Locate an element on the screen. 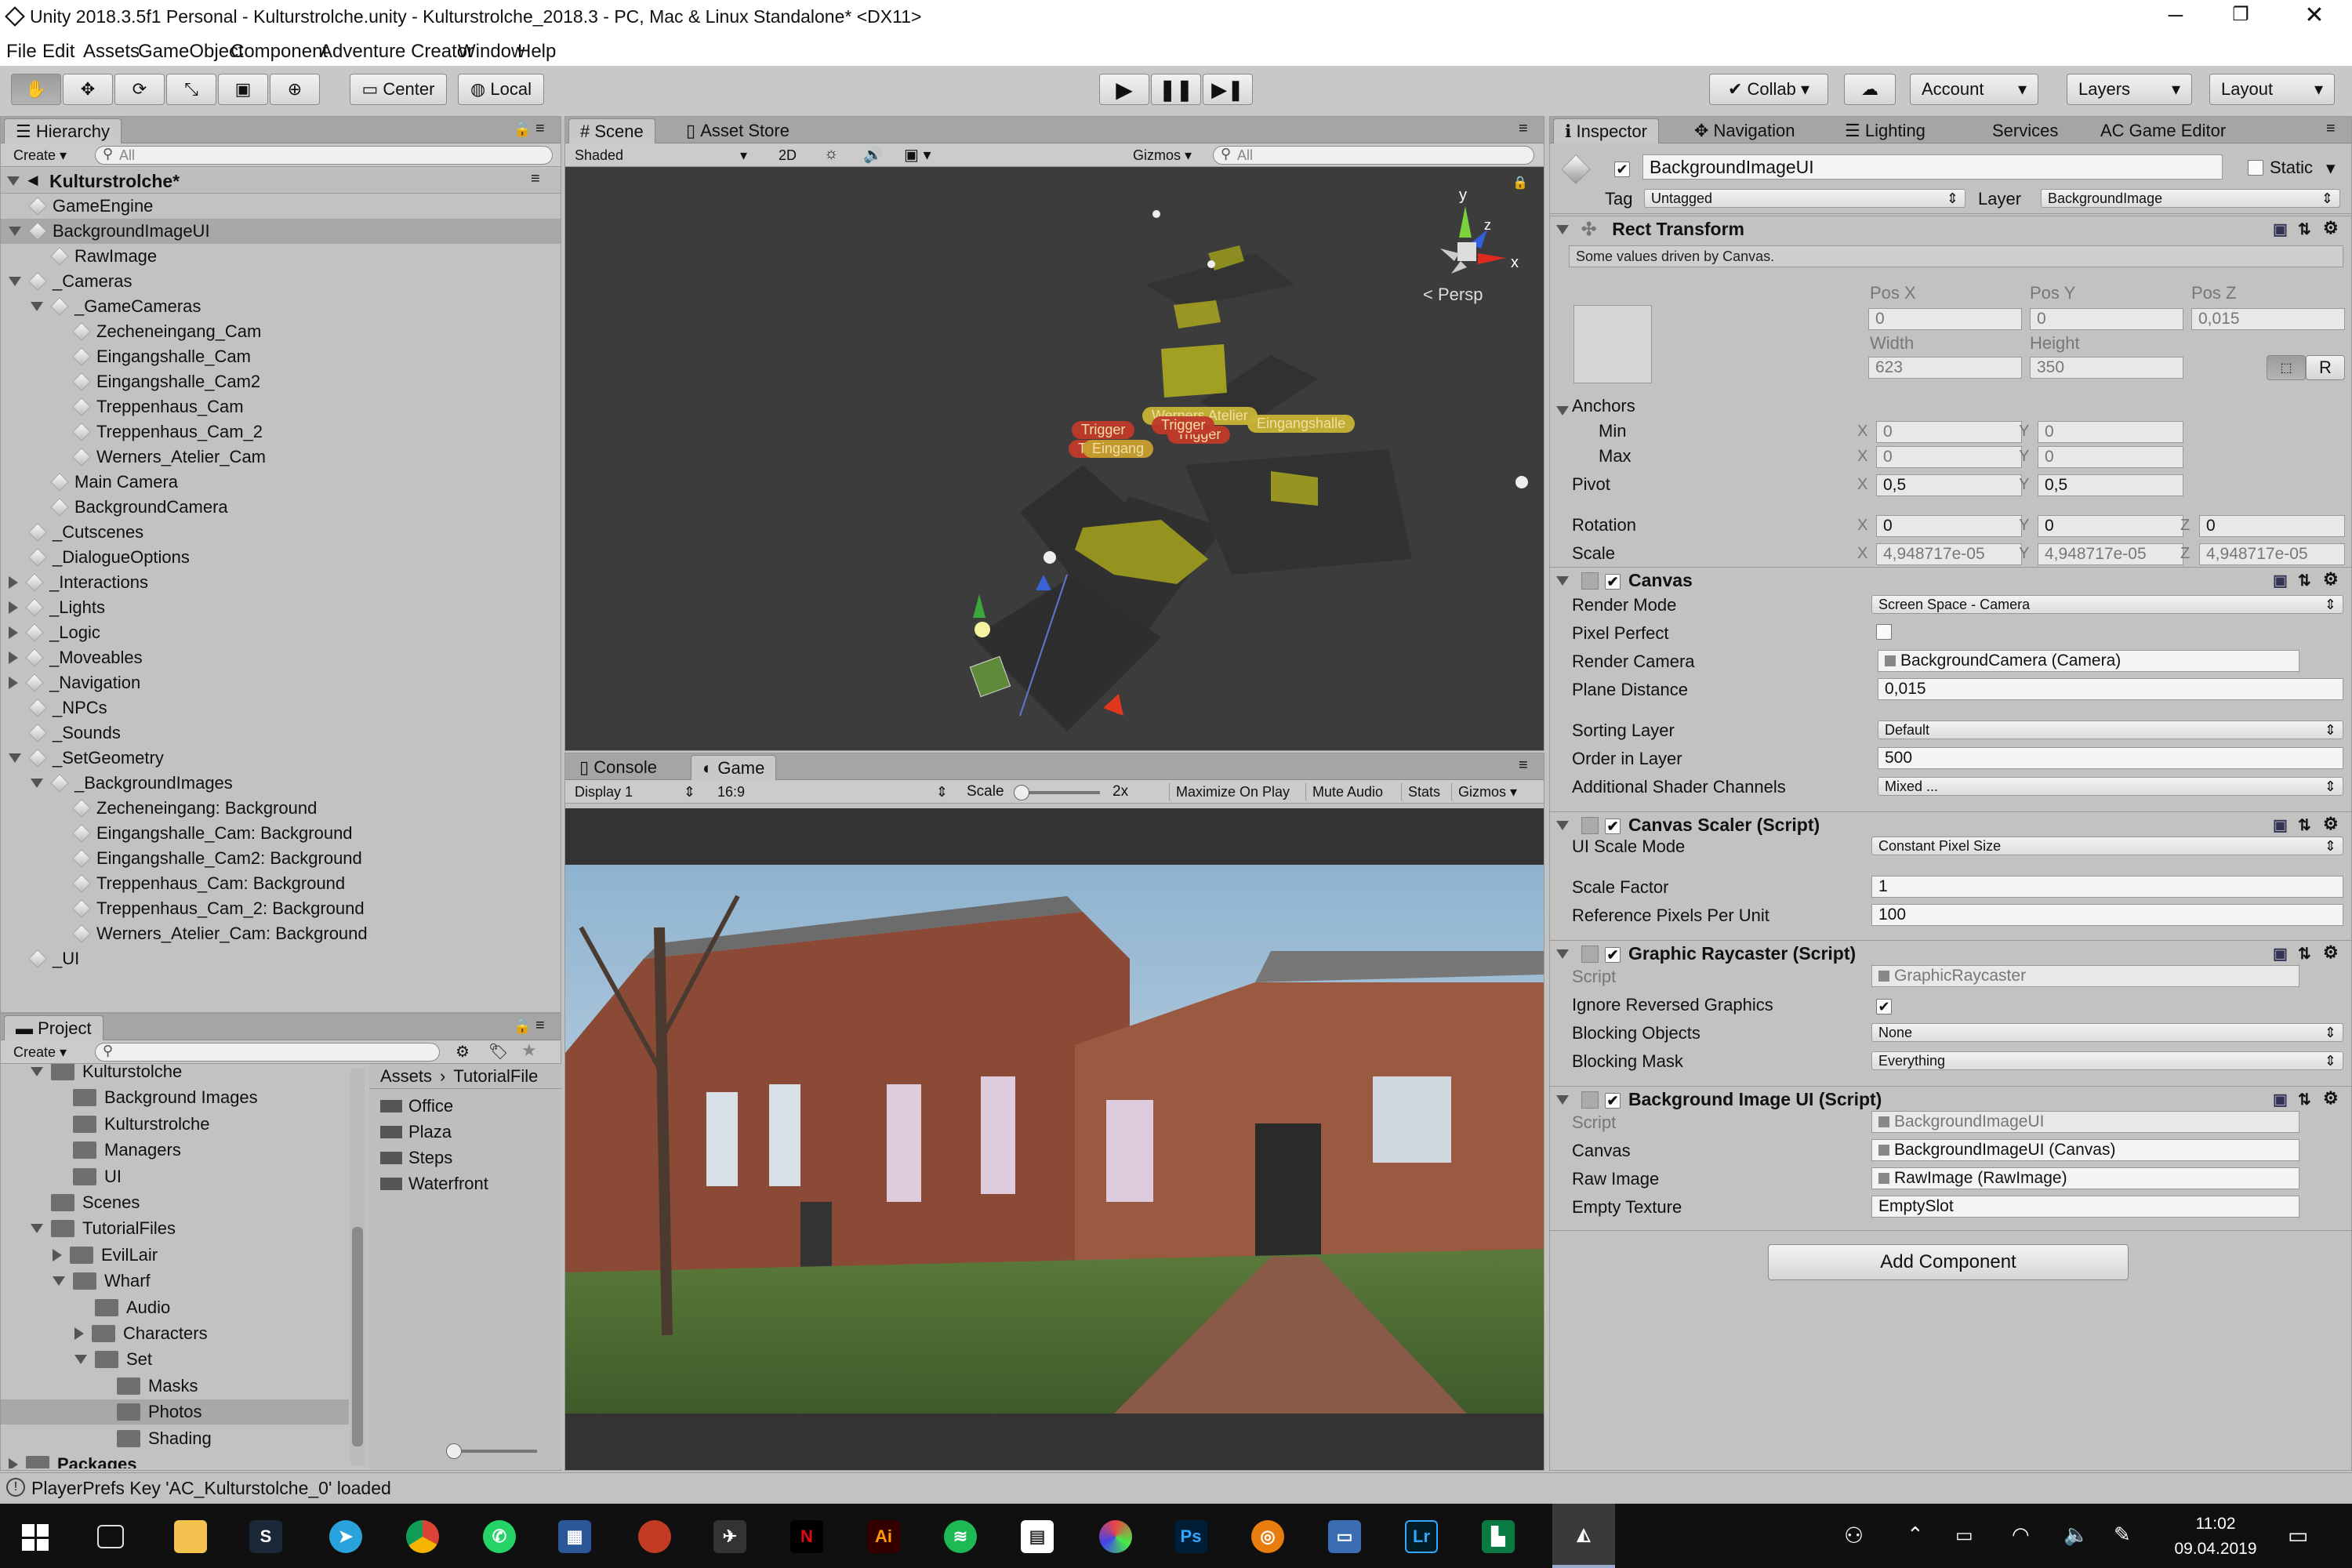 This screenshot has width=2352, height=1568. move-tool-button: ✥ is located at coordinates (88, 89).